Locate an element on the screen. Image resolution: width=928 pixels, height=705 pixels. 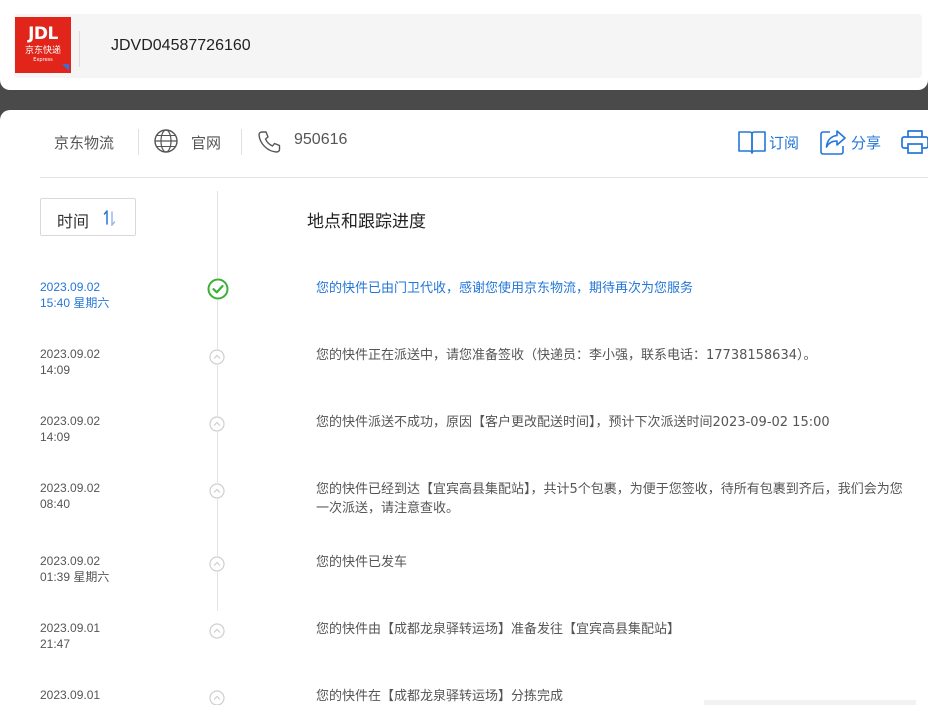
phone-number: 950616 is located at coordinates (321, 139).